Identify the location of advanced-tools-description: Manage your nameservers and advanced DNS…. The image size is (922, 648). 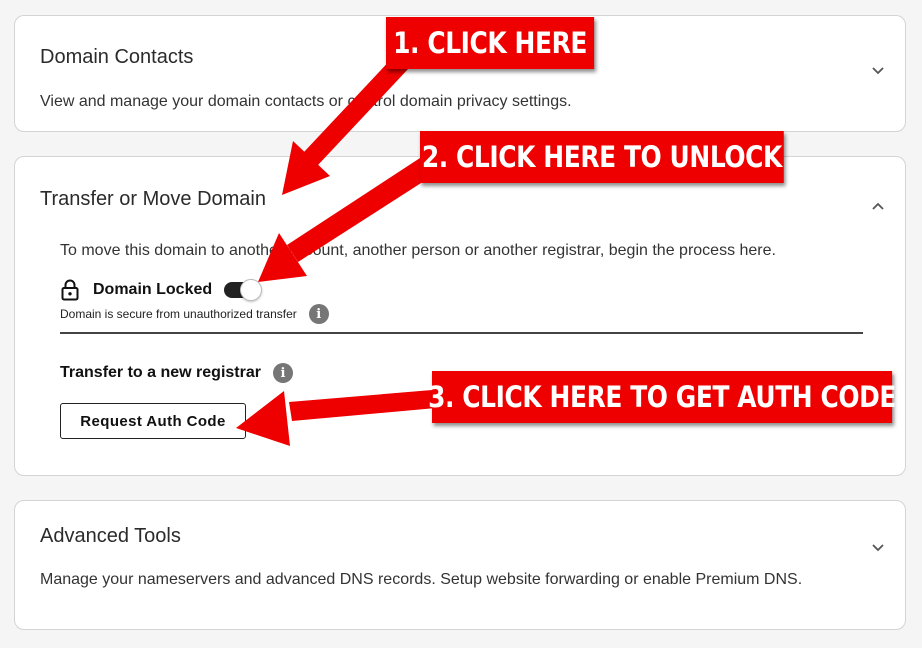
(421, 579).